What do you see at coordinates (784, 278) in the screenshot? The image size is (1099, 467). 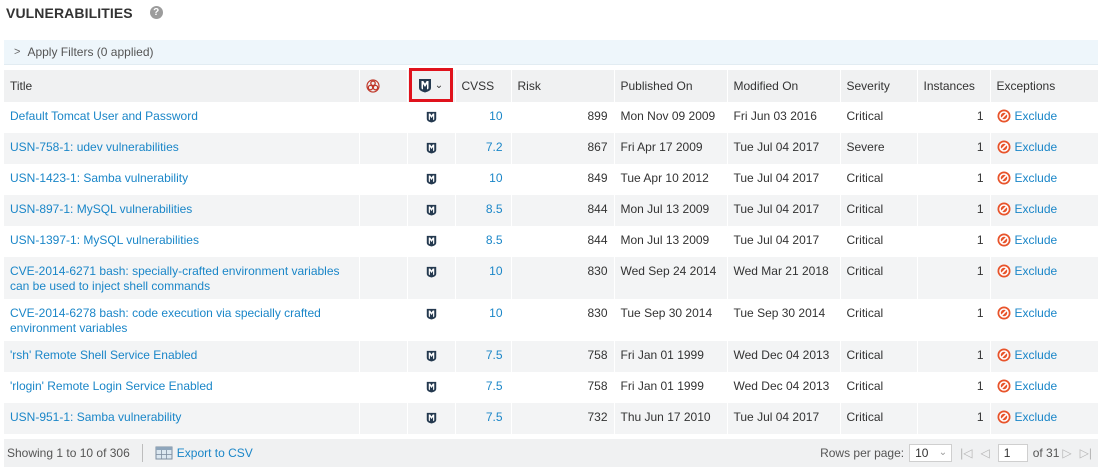 I see `cell-modified: Wed Mar 21 2018` at bounding box center [784, 278].